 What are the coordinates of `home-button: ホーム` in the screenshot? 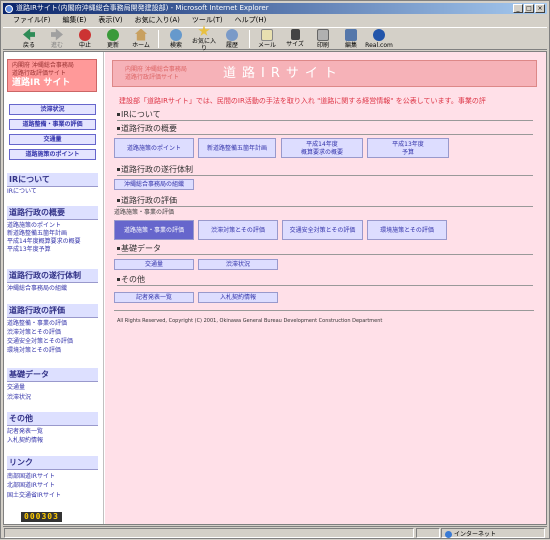 It's located at (141, 38).